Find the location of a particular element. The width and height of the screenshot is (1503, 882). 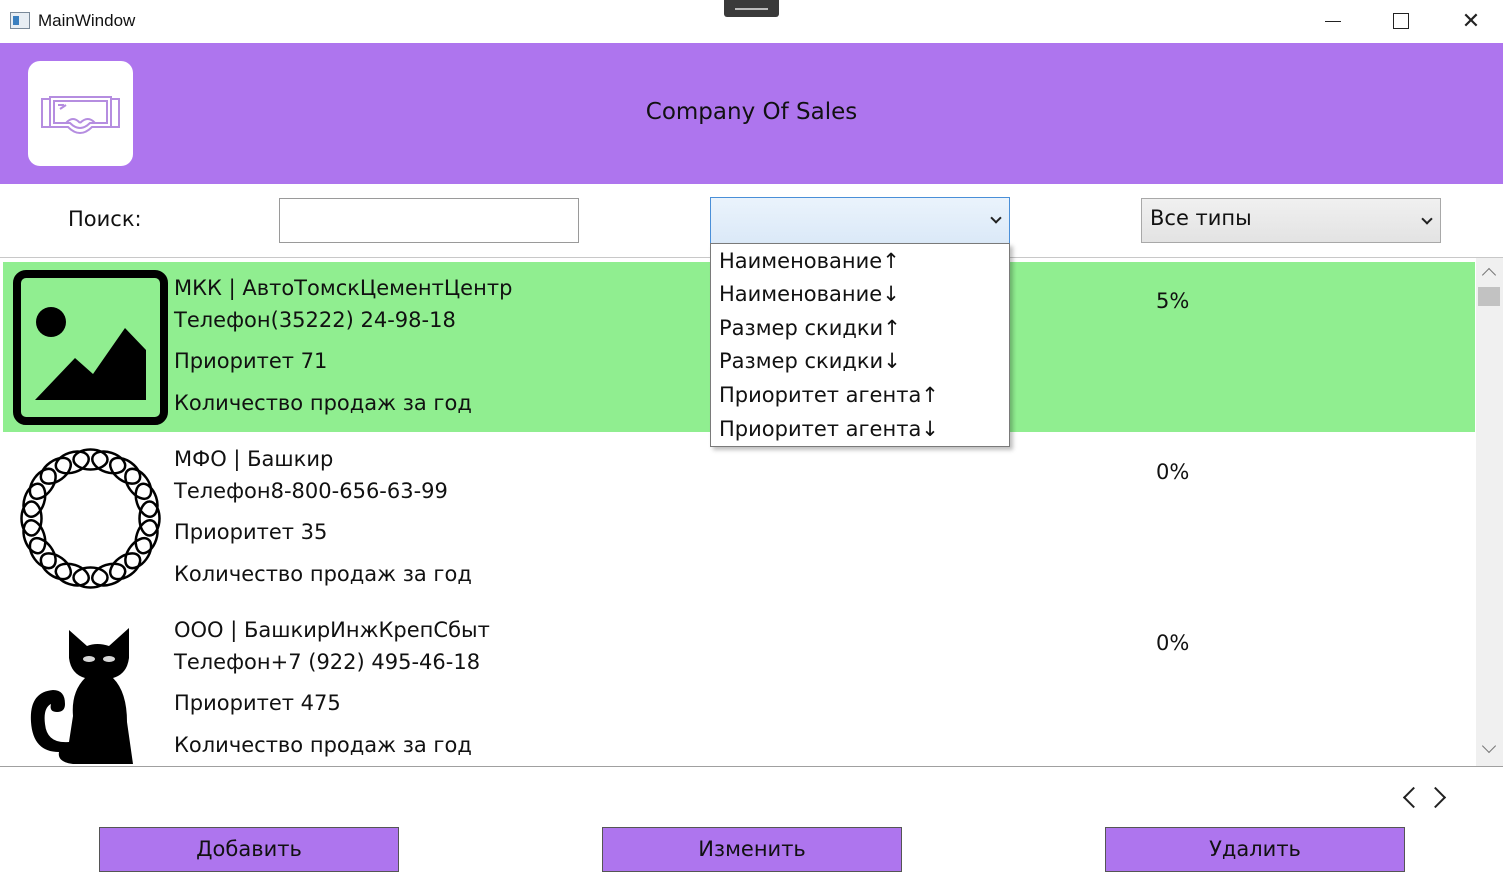

close-button: ✕ is located at coordinates (1469, 21).